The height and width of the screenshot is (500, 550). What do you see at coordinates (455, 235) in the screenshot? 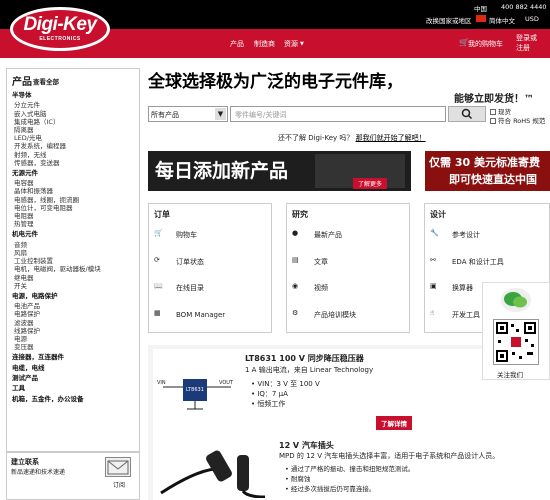
I see `reference-designs-link: 🔧 参考设计` at bounding box center [455, 235].